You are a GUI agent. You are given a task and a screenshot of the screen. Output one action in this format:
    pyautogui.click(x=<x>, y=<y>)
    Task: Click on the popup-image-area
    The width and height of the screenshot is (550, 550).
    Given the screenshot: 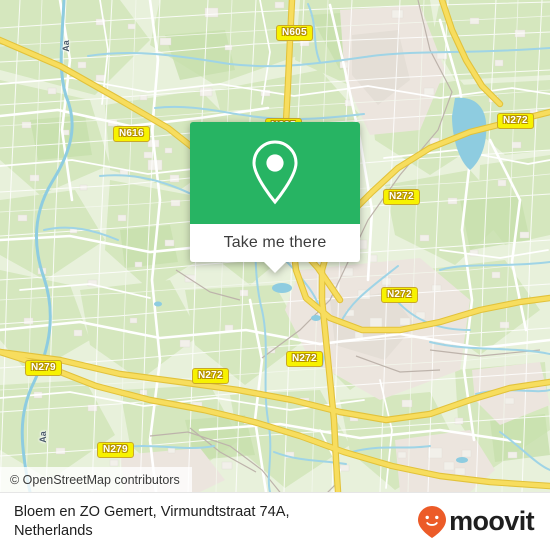 What is the action you would take?
    pyautogui.click(x=275, y=173)
    